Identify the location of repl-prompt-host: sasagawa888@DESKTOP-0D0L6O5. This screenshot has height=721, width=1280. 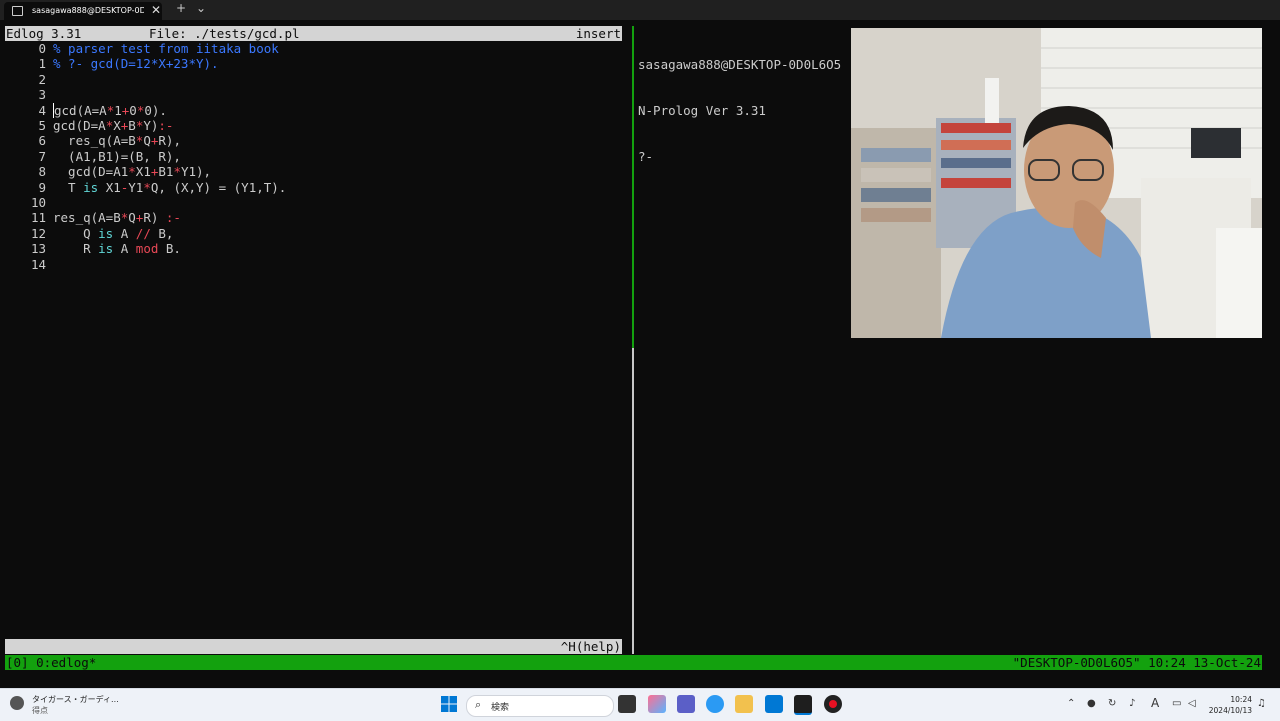
(740, 64).